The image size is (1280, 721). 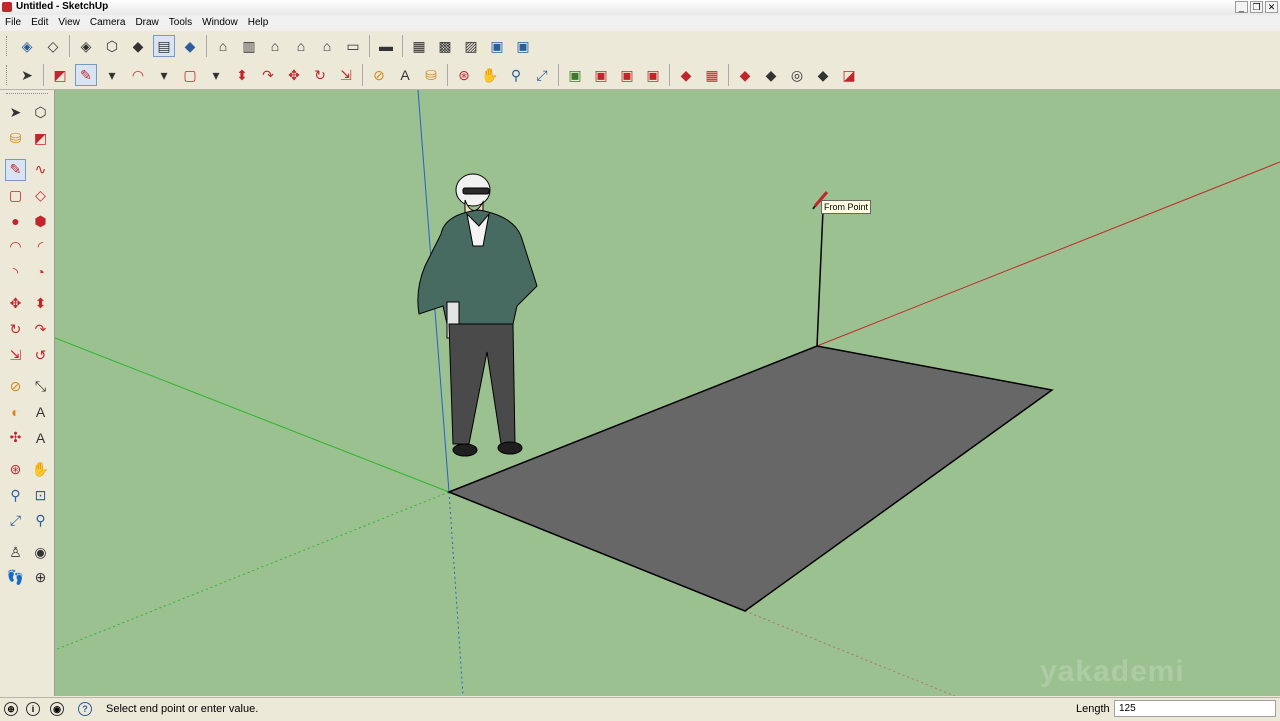 I want to click on shaded-textures-icon: ◆, so click(x=190, y=46).